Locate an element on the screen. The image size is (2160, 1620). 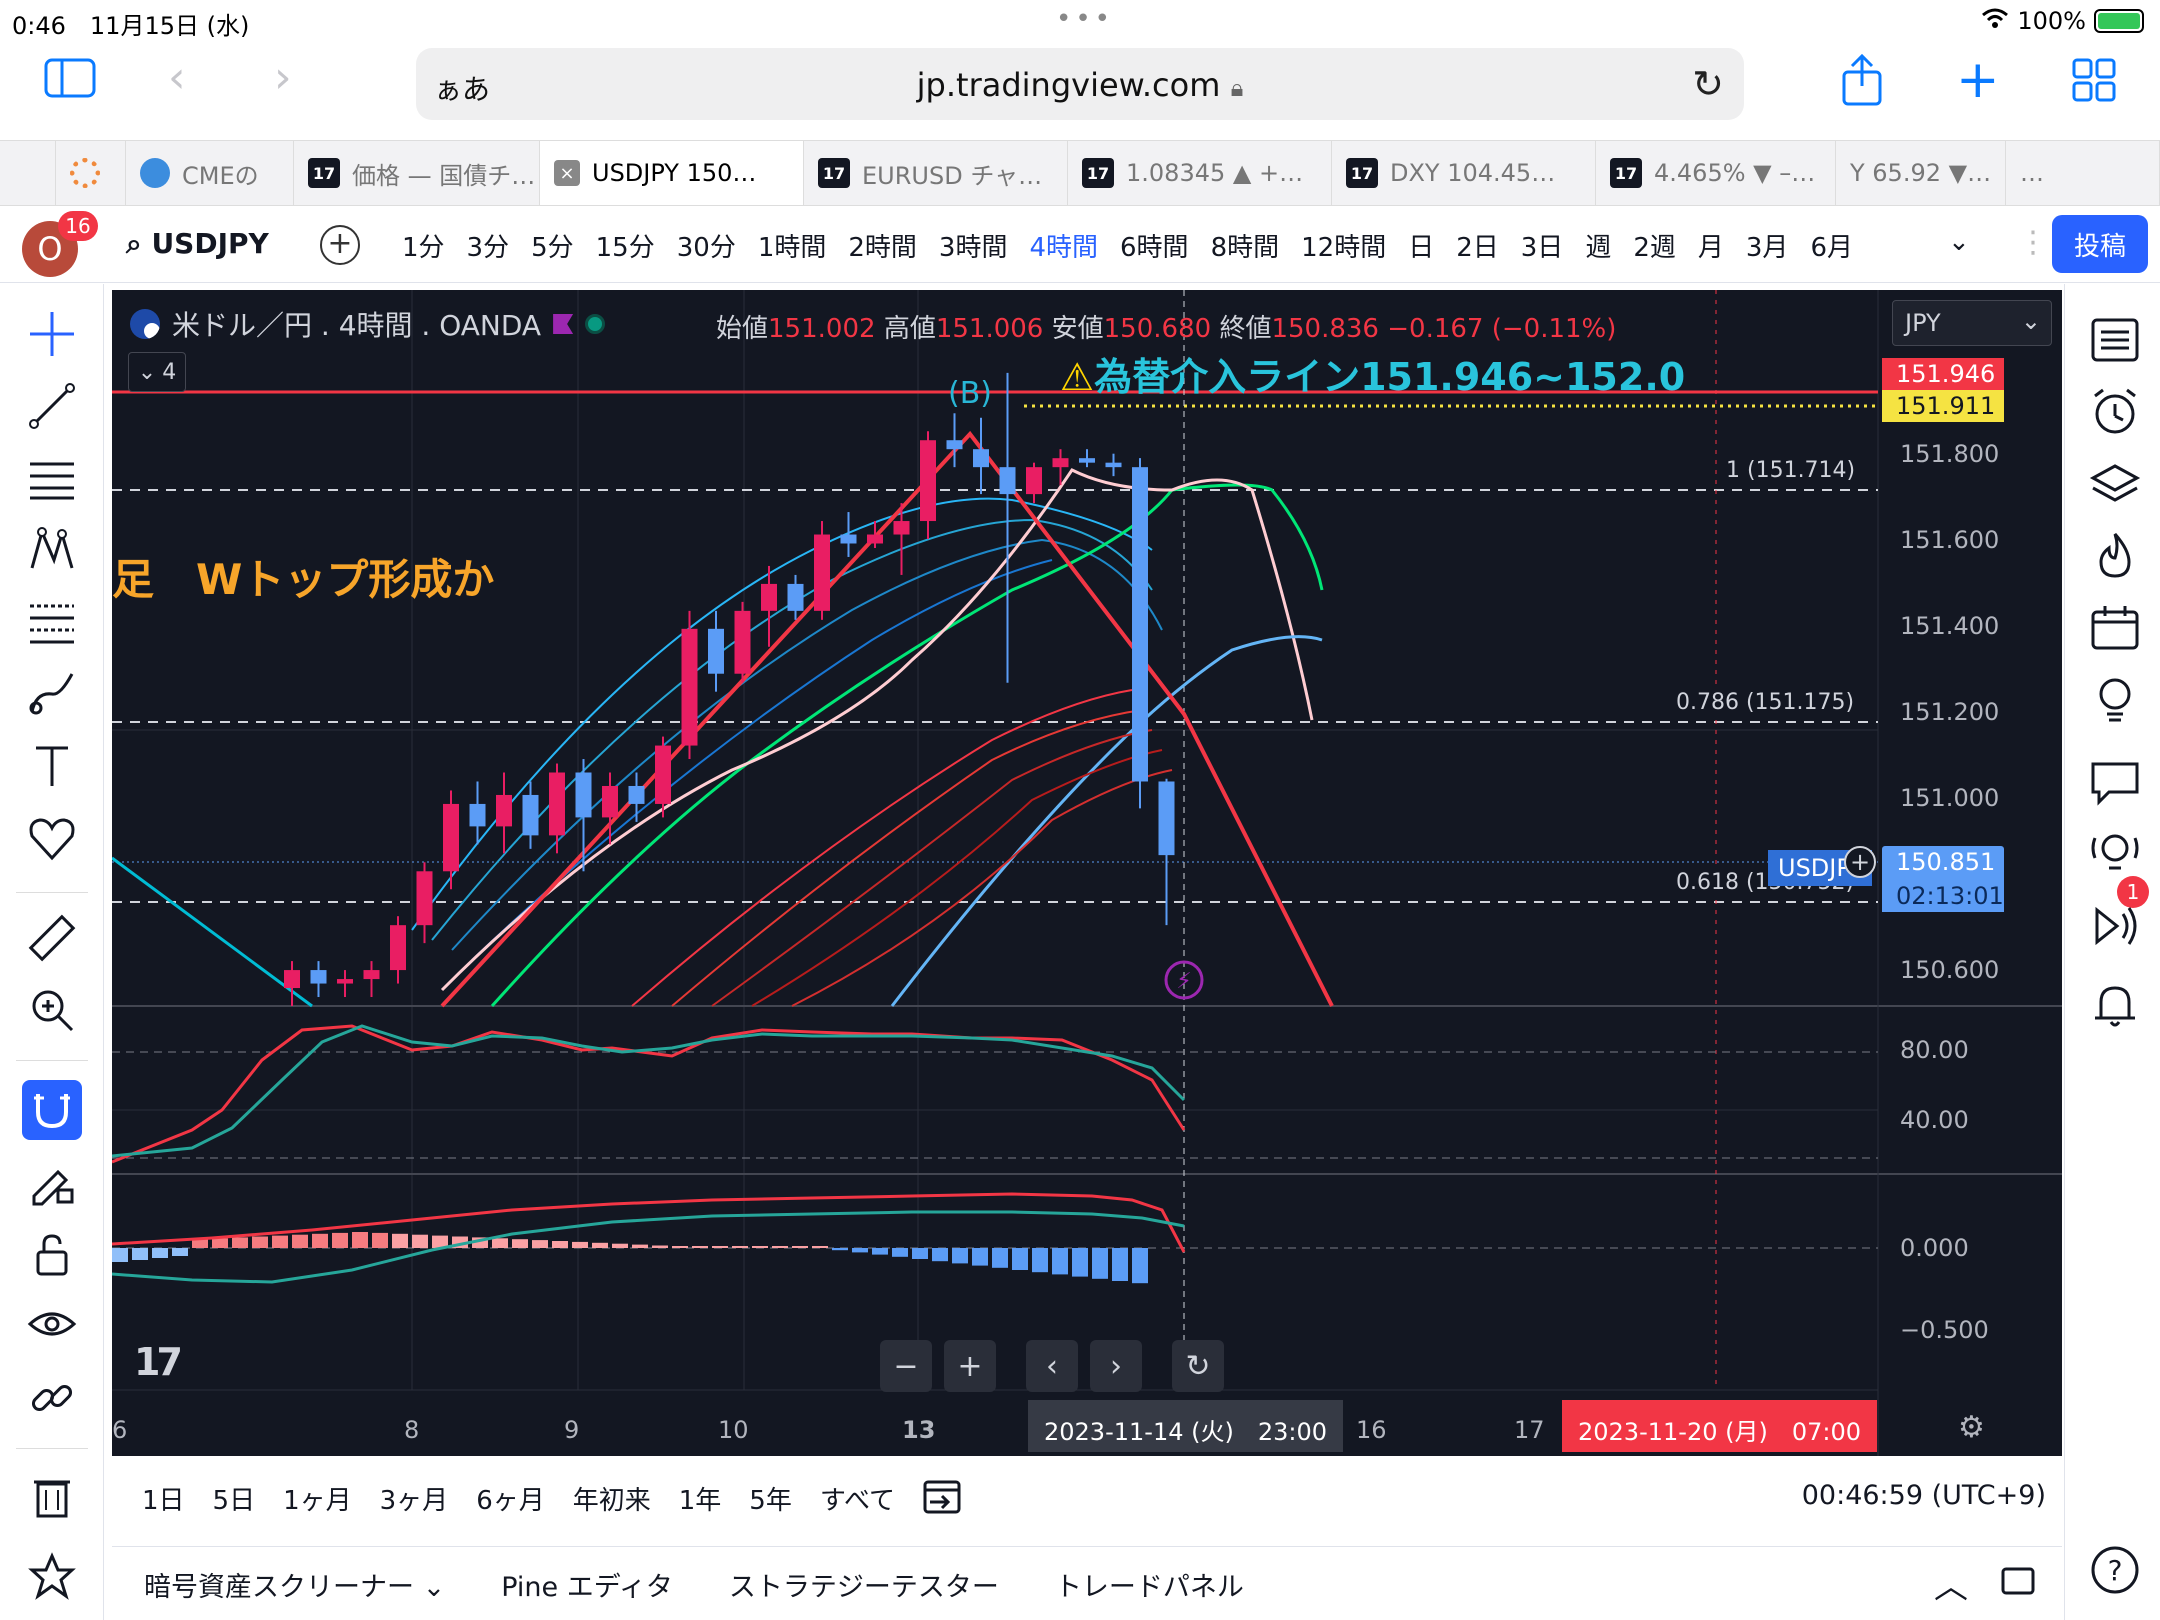
range-2: 1ヶ月 is located at coordinates (317, 1498).